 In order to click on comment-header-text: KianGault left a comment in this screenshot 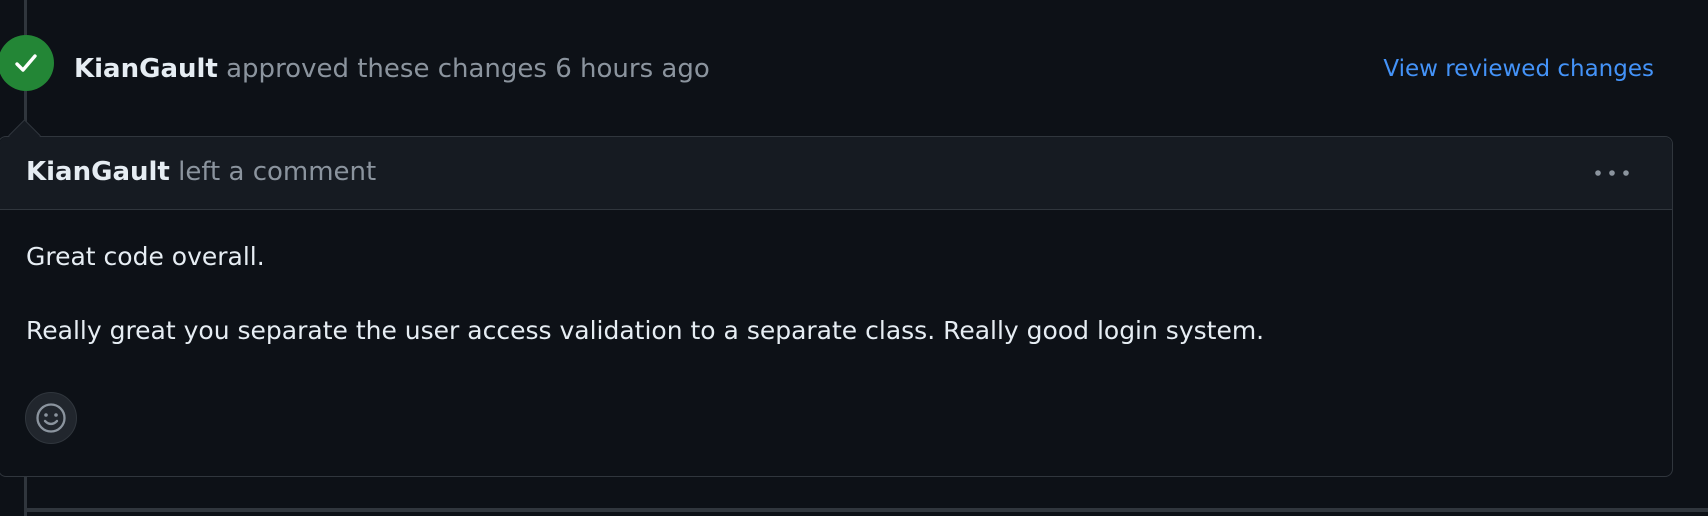, I will do `click(201, 172)`.